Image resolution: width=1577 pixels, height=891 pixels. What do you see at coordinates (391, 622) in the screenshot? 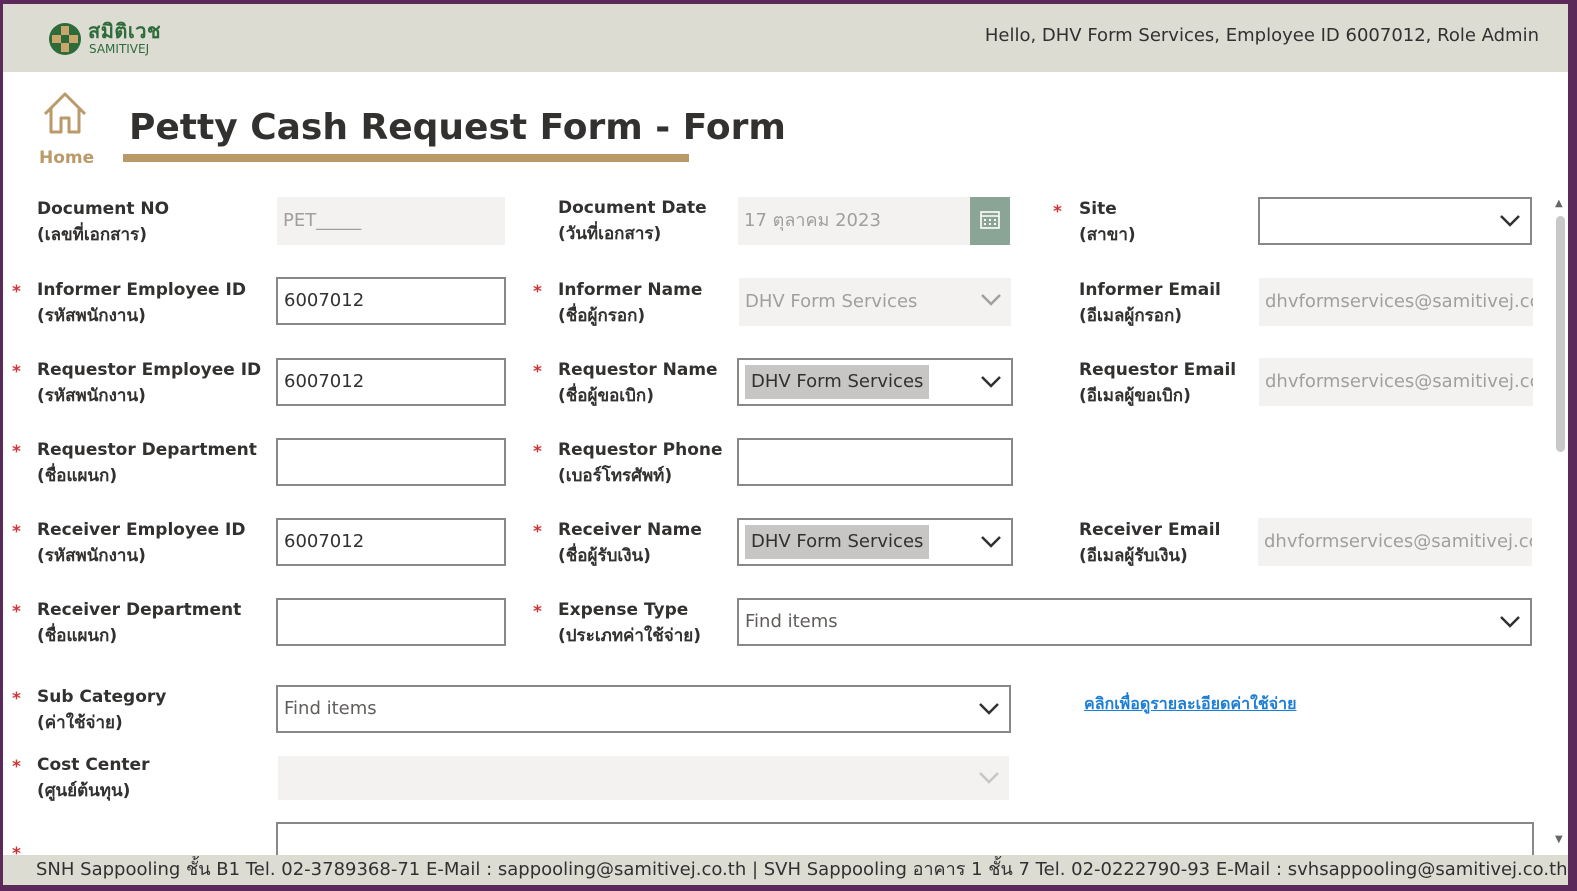
I see `receiver-department-input` at bounding box center [391, 622].